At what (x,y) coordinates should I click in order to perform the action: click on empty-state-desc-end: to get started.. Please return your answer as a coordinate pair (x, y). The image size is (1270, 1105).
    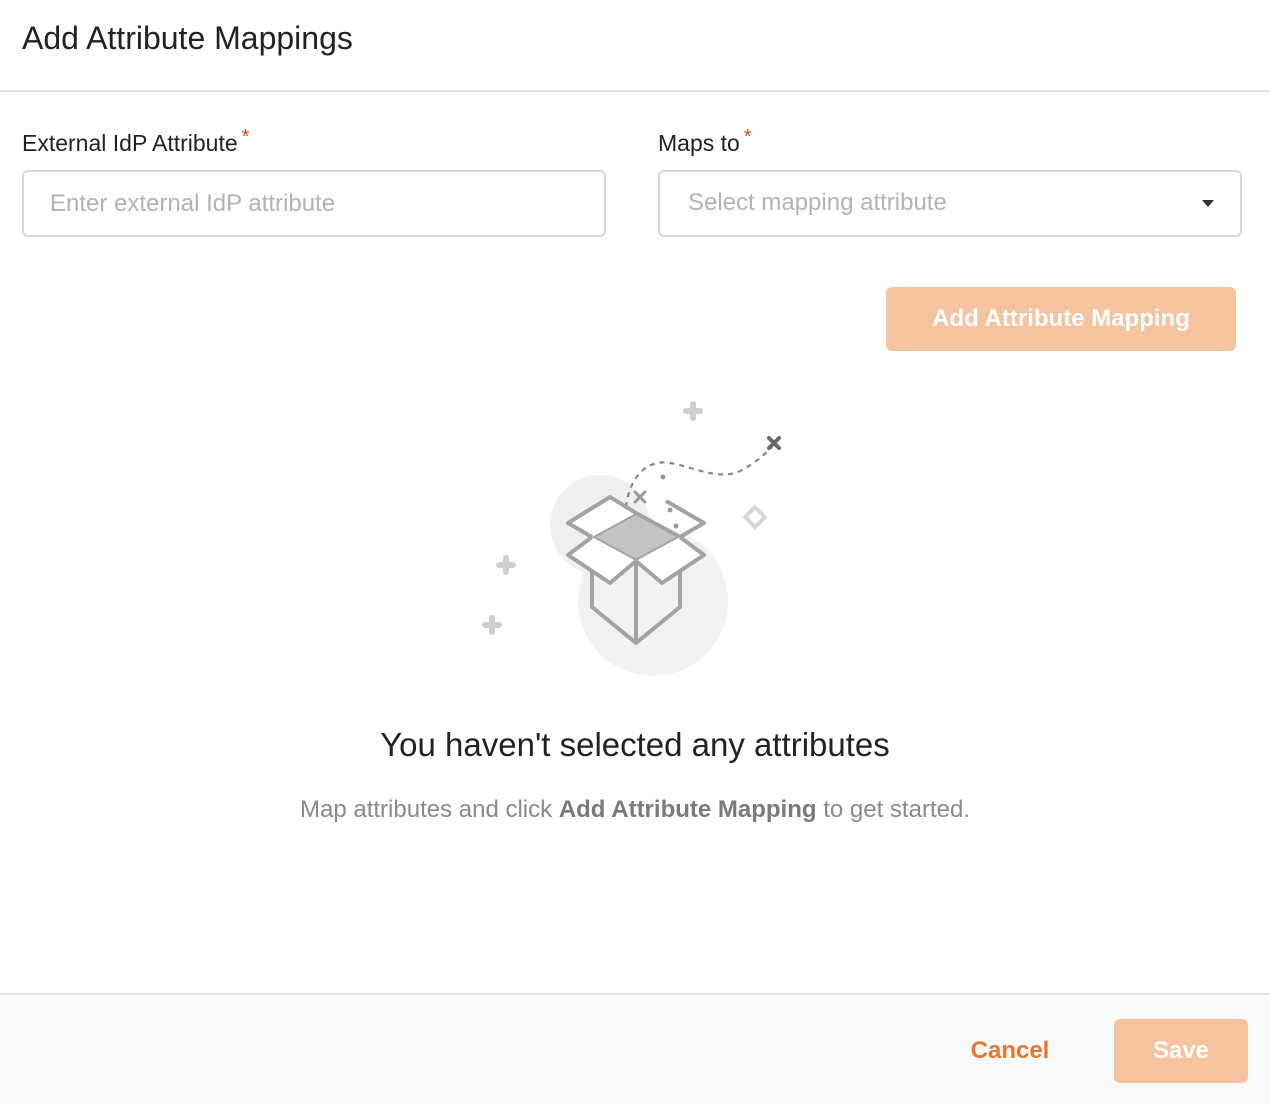
    Looking at the image, I should click on (893, 809).